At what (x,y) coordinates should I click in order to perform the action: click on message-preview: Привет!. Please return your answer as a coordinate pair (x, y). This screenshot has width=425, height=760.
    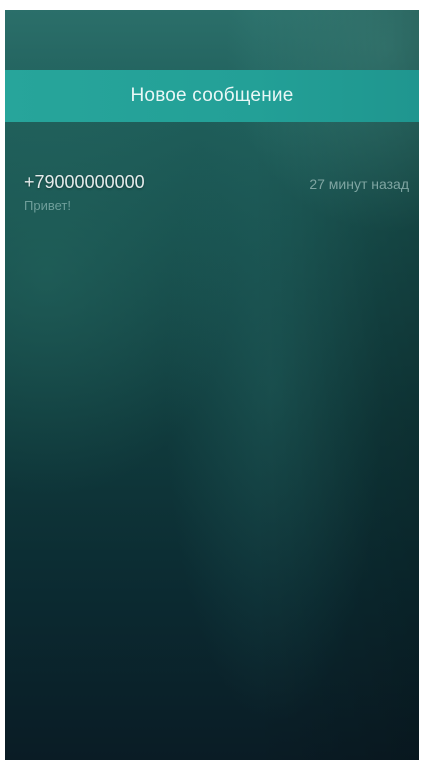
    Looking at the image, I should click on (47, 205).